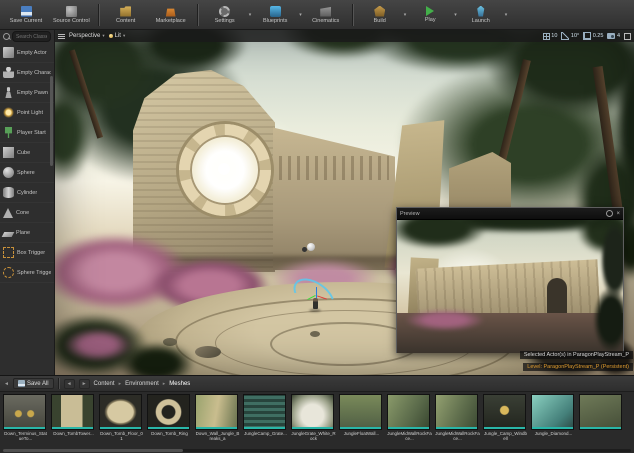 Image resolution: width=634 pixels, height=453 pixels. Describe the element at coordinates (27, 253) in the screenshot. I see `place-item-box-trigger: Box Trigger` at that location.